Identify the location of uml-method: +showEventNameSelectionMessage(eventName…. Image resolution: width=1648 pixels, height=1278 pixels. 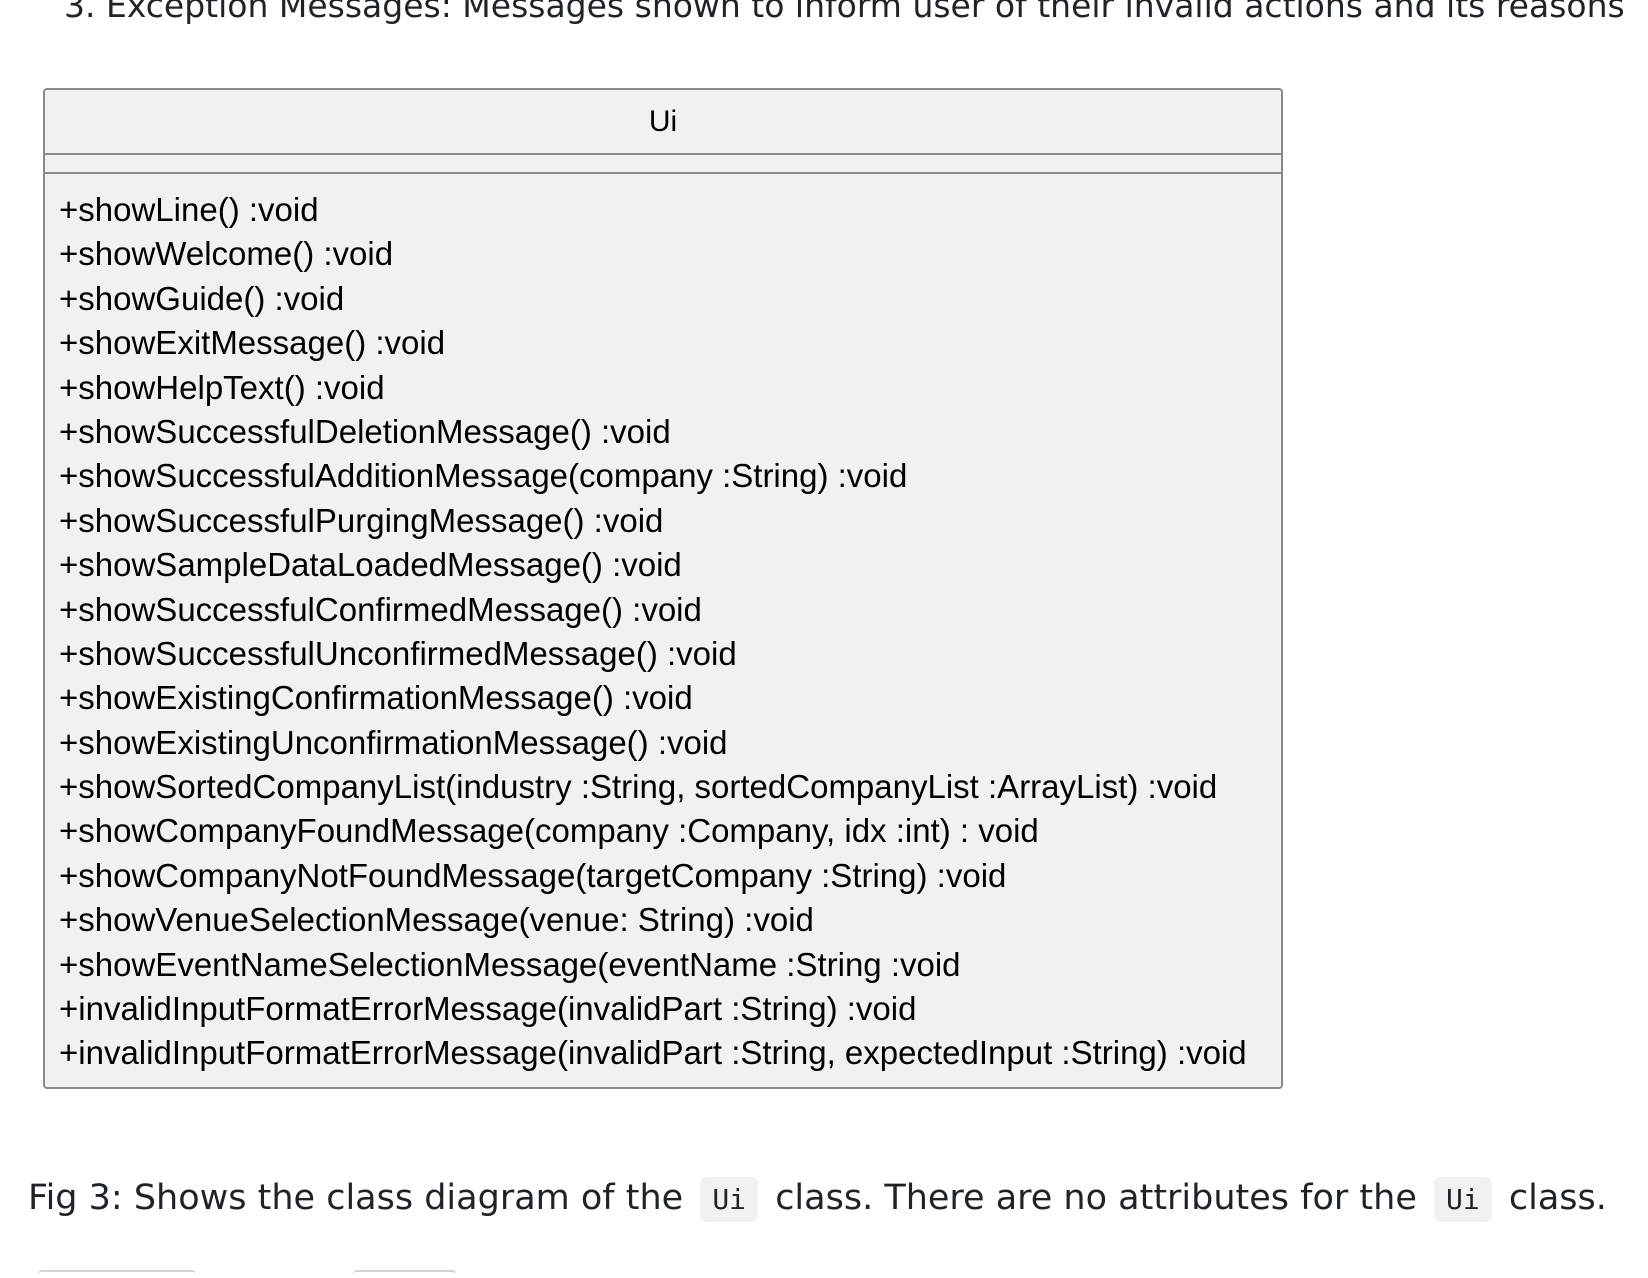
(510, 964).